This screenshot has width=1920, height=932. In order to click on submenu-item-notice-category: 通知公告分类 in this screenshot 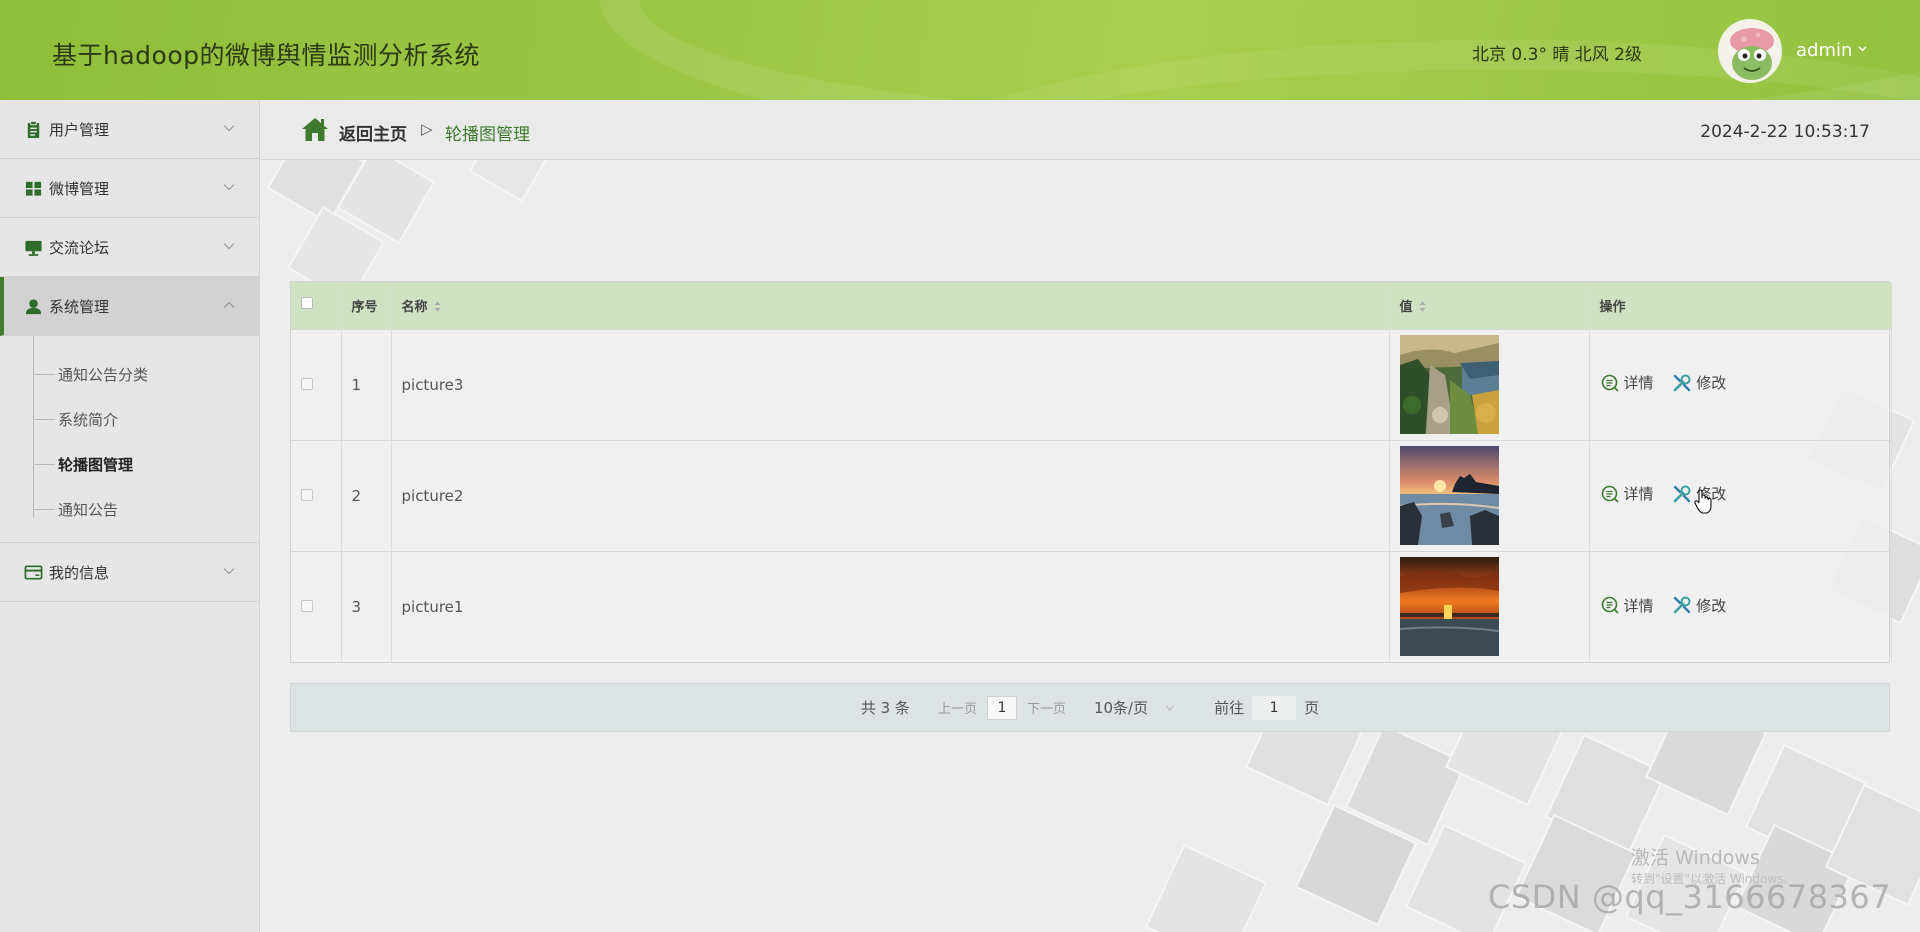, I will do `click(129, 374)`.